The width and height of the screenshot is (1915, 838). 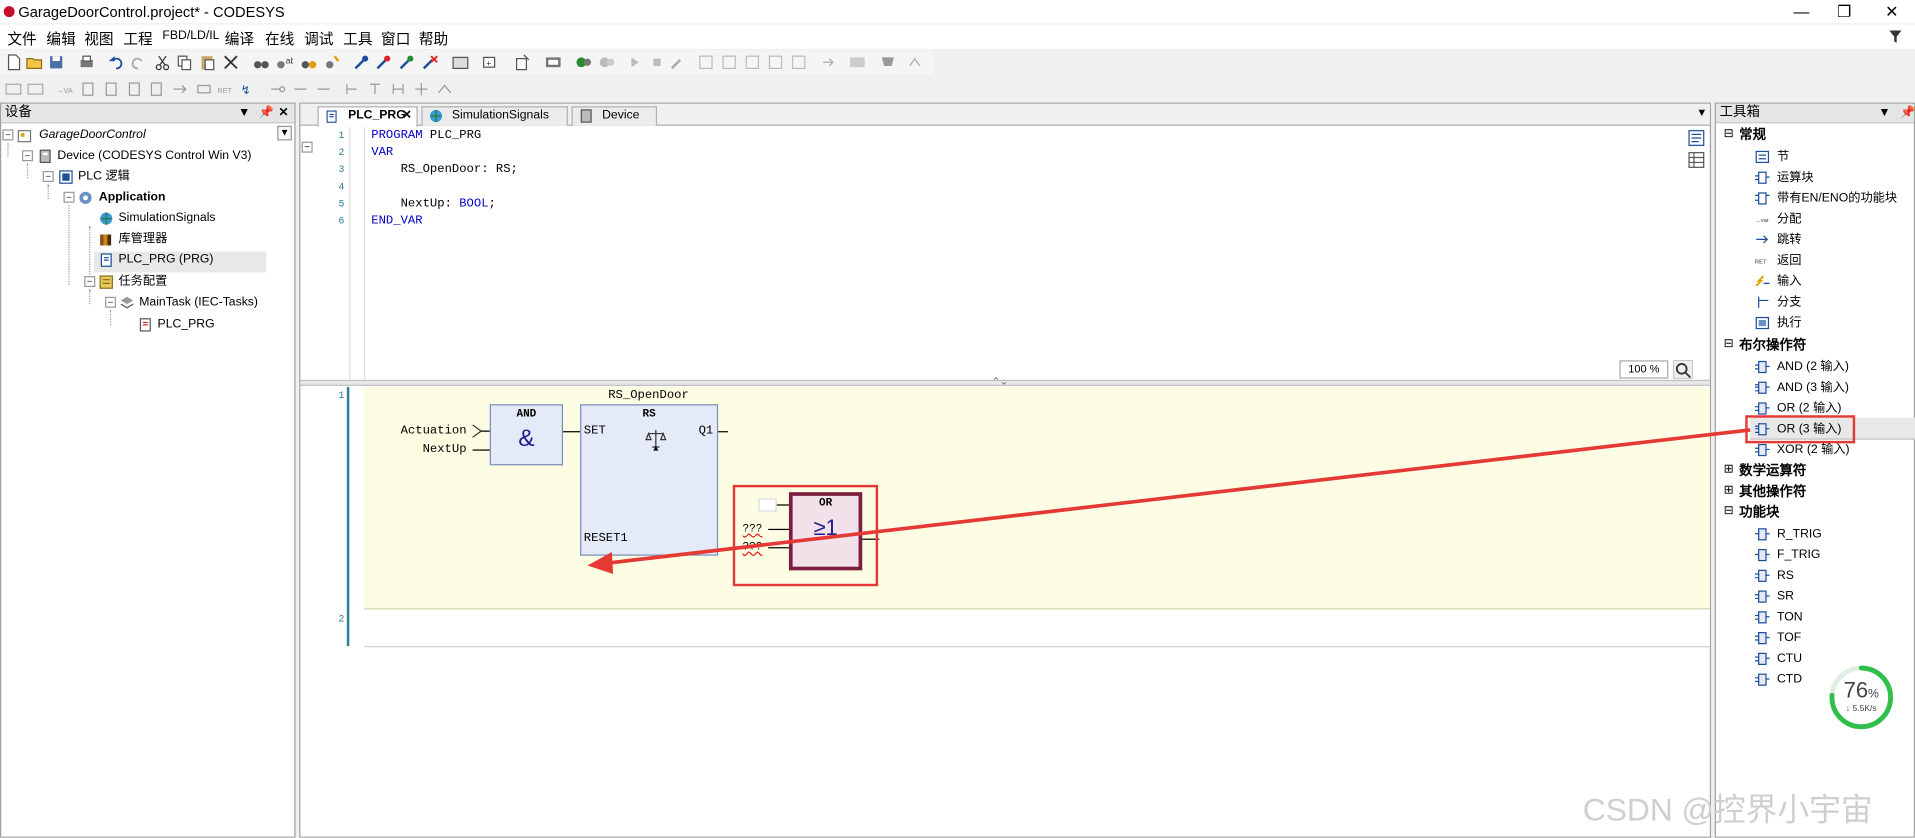 I want to click on show-next-statement-icon, so click(x=827, y=62).